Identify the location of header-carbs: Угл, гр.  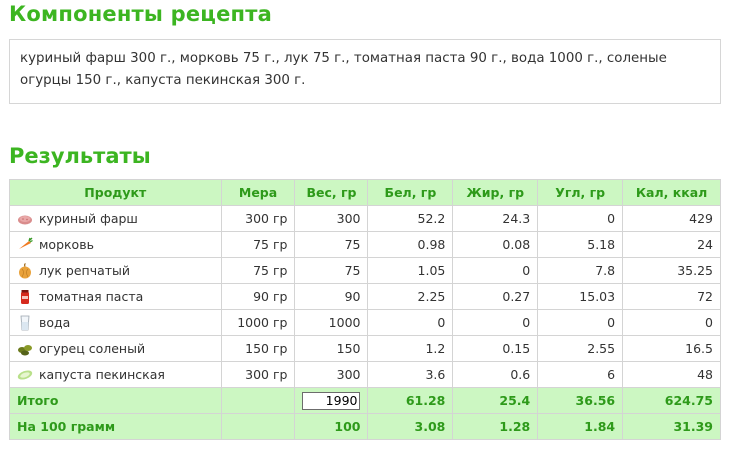
(580, 192).